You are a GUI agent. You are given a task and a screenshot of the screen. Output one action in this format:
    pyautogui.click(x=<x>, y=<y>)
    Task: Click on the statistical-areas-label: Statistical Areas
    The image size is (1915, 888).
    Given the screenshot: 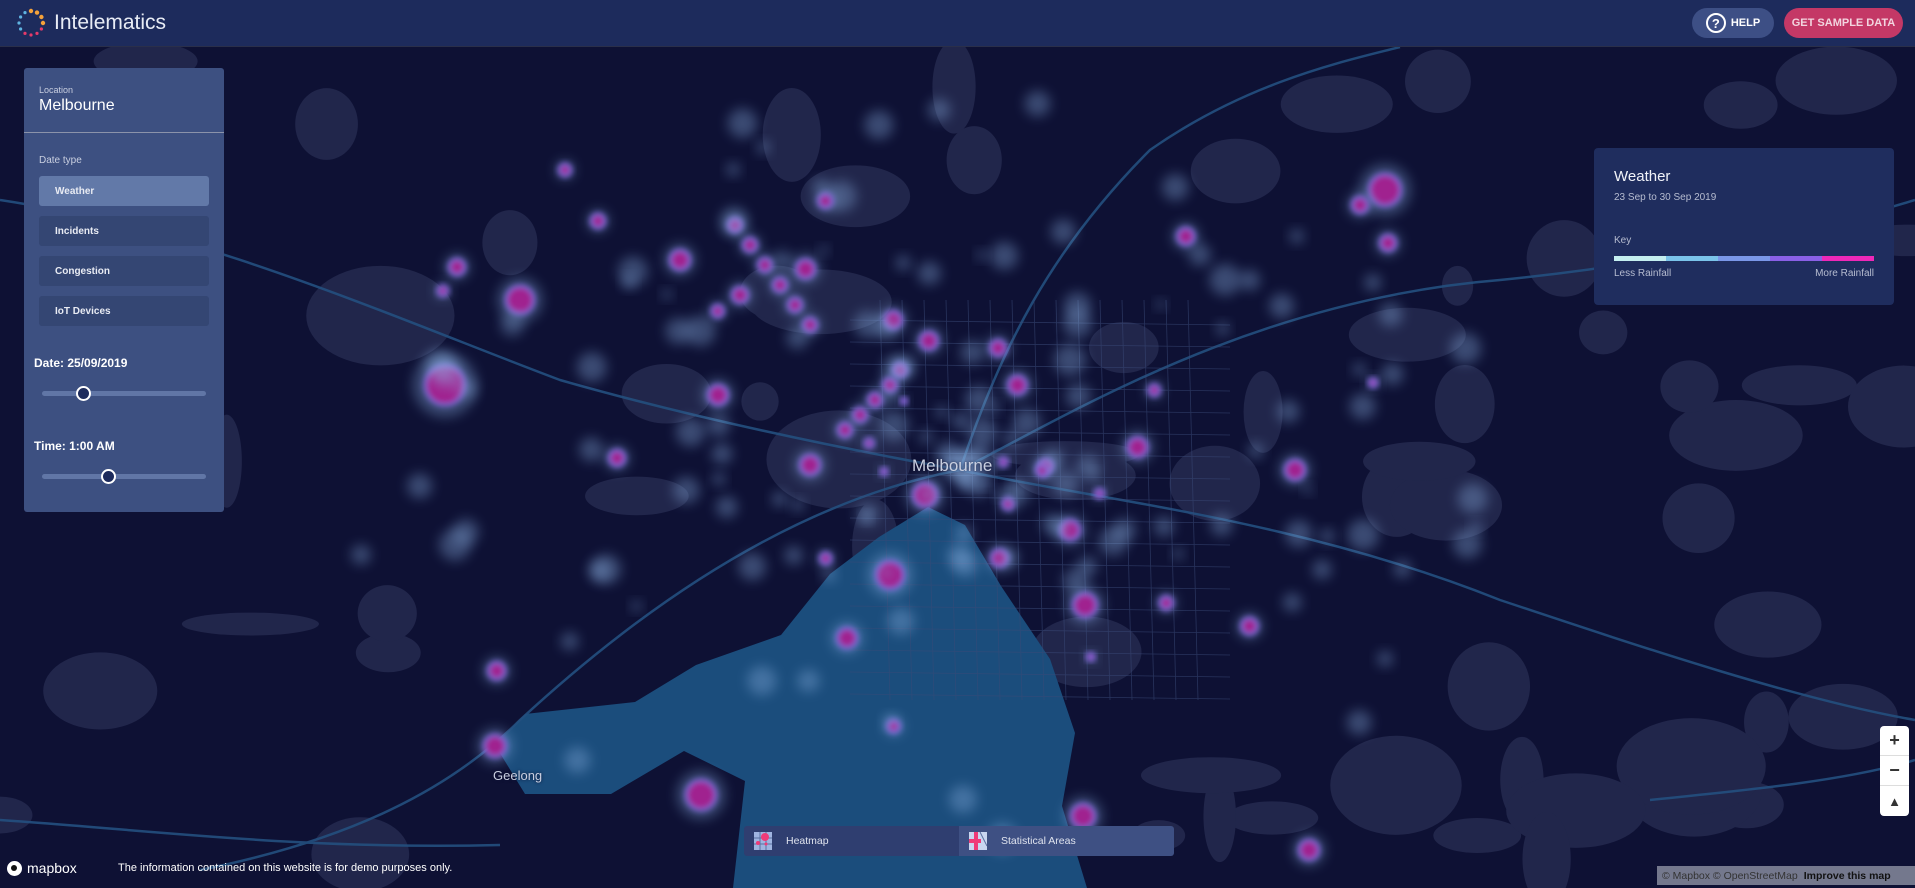 What is the action you would take?
    pyautogui.click(x=1038, y=841)
    